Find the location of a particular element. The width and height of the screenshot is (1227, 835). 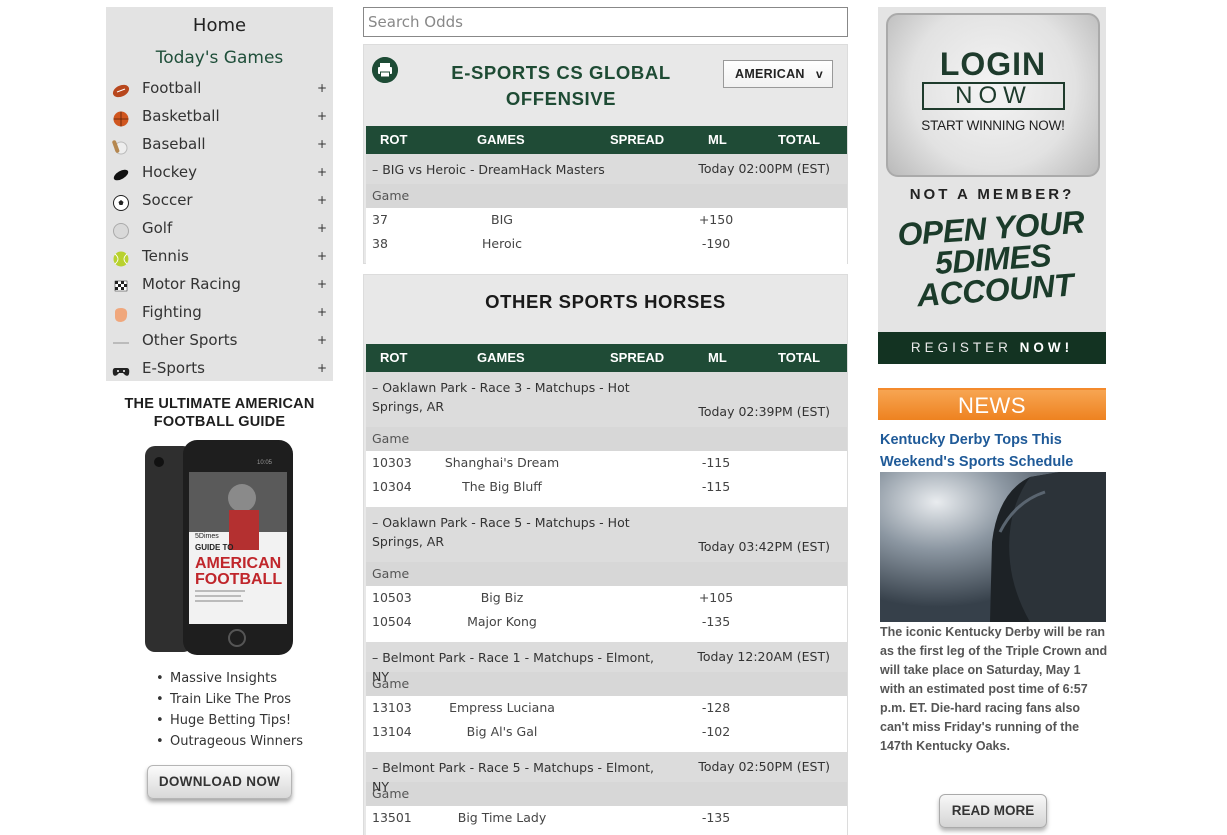

search-odds-input is located at coordinates (605, 22).